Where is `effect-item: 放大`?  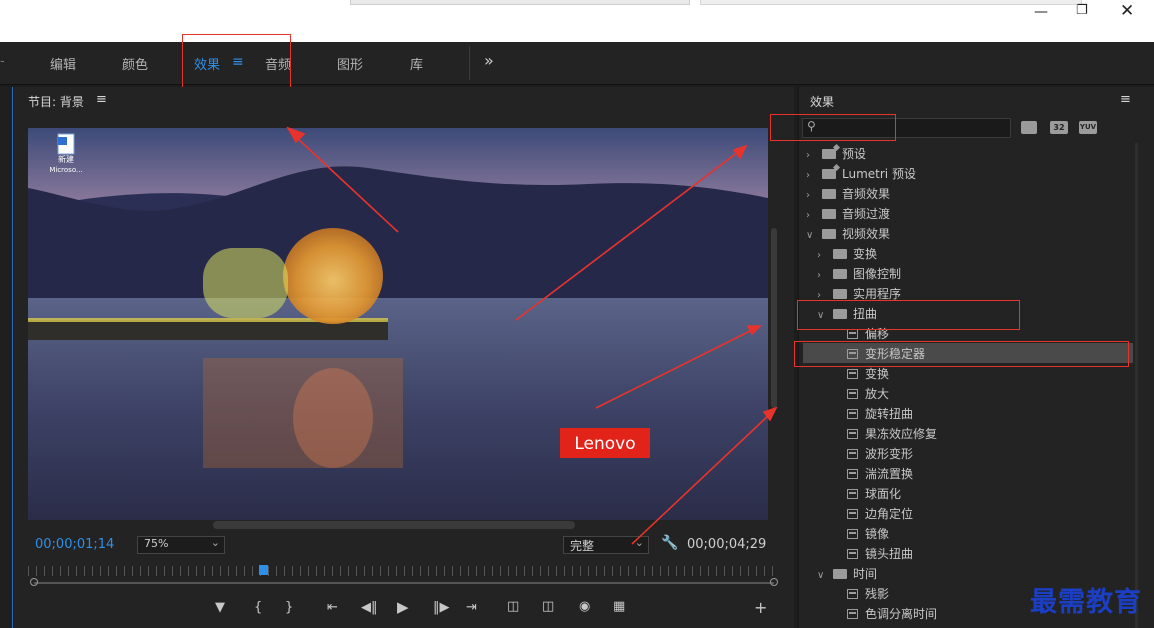 effect-item: 放大 is located at coordinates (868, 395).